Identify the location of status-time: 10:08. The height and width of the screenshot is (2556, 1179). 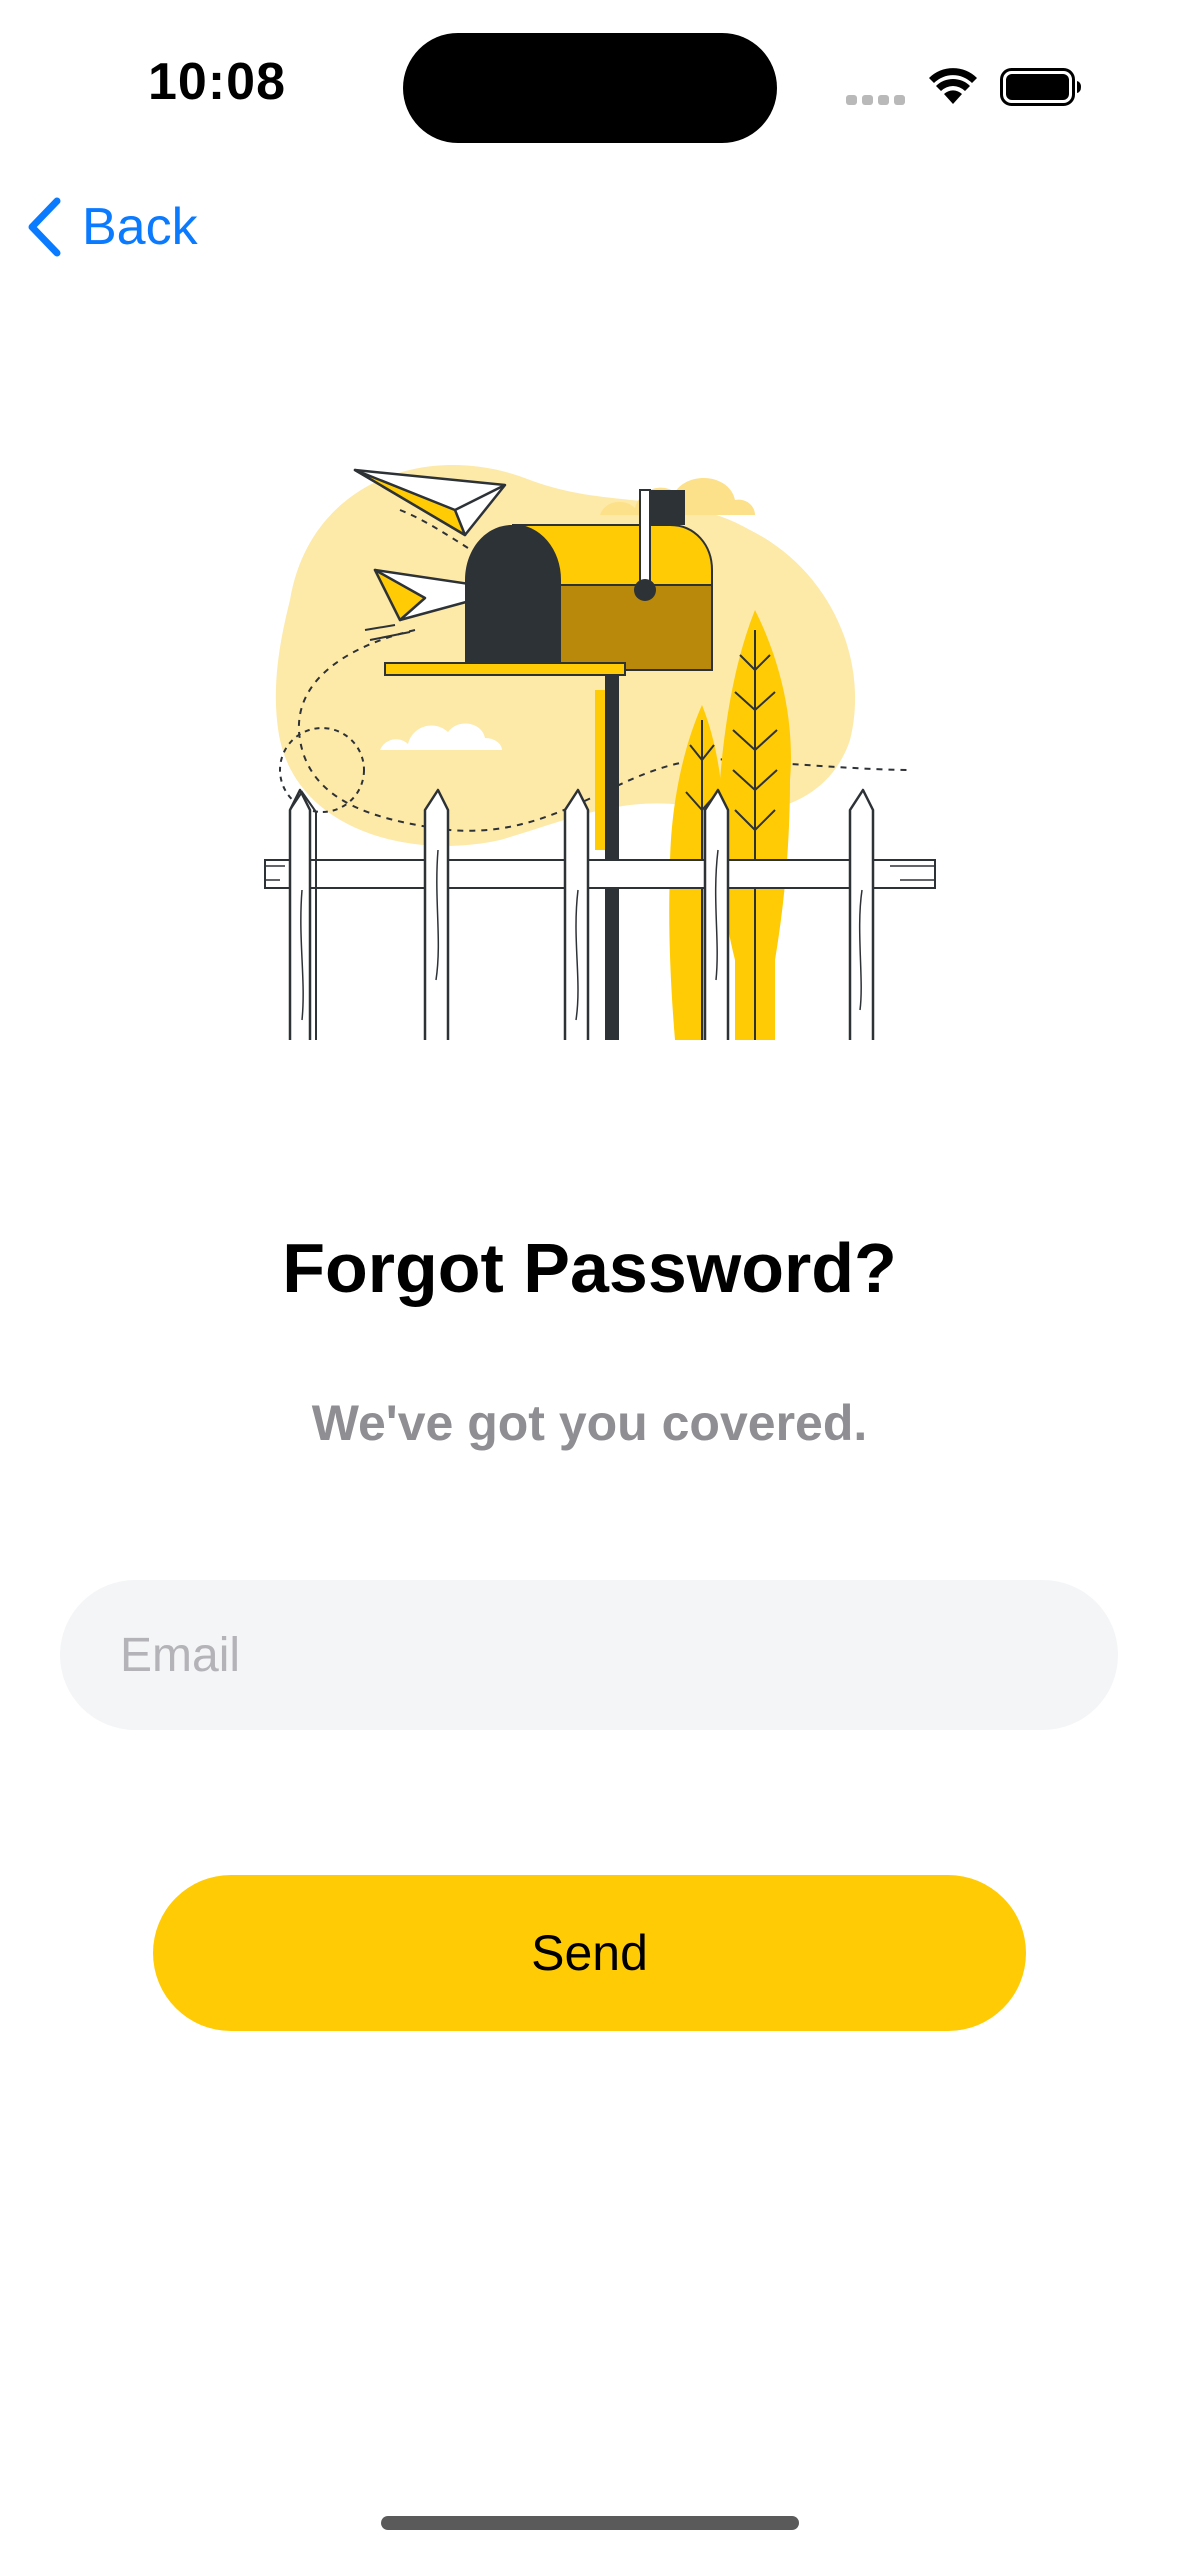
(217, 82).